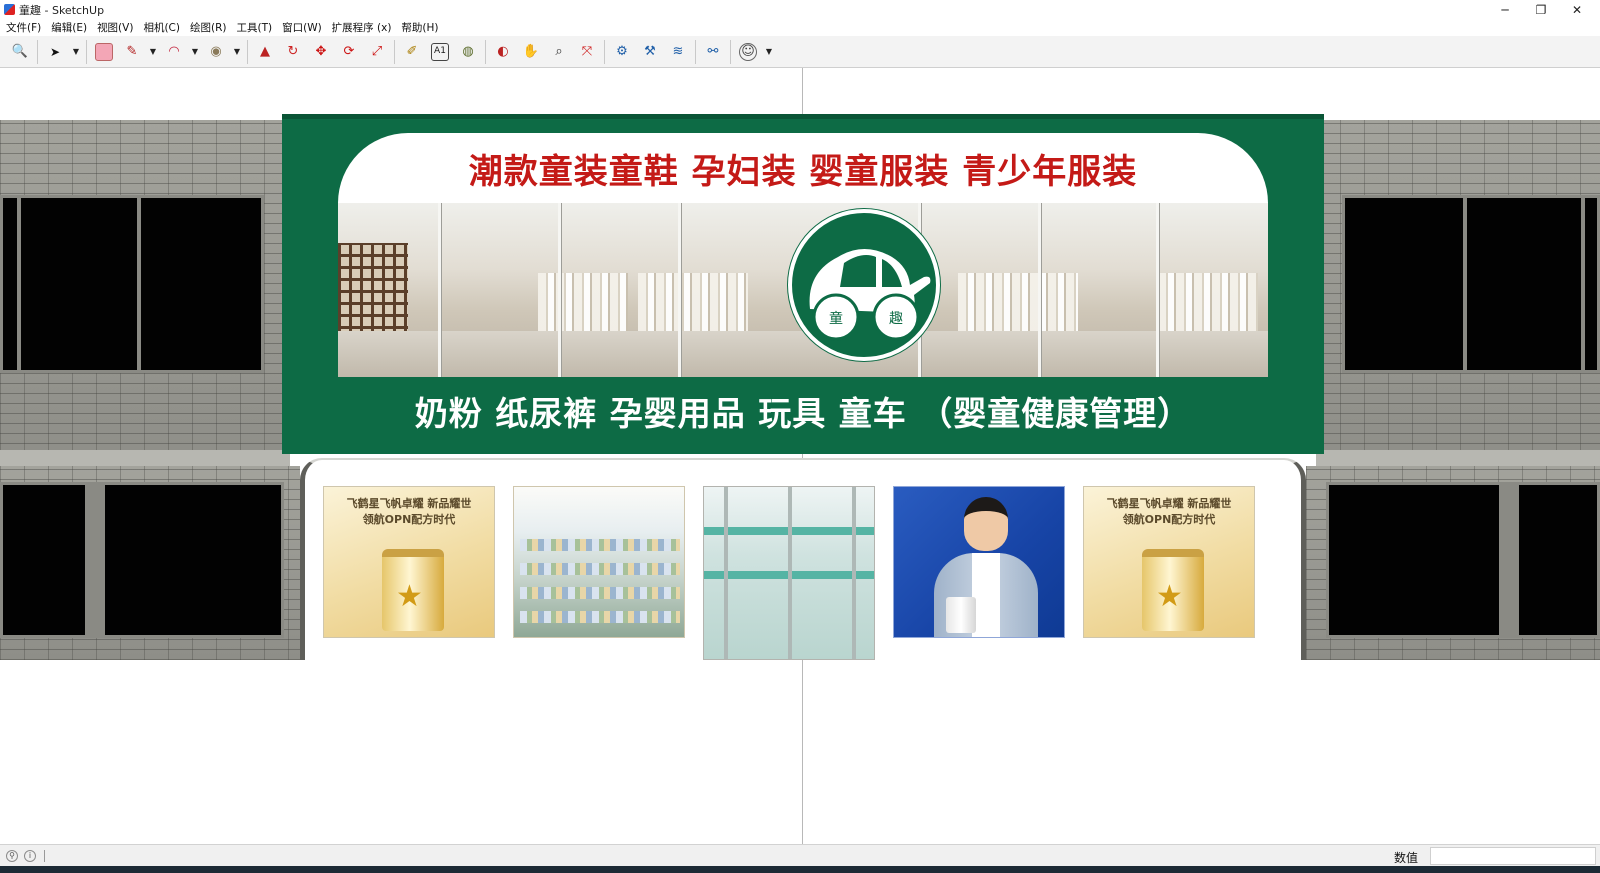 This screenshot has width=1600, height=873. Describe the element at coordinates (153, 52) in the screenshot. I see `line-dropdown: ▼` at that location.